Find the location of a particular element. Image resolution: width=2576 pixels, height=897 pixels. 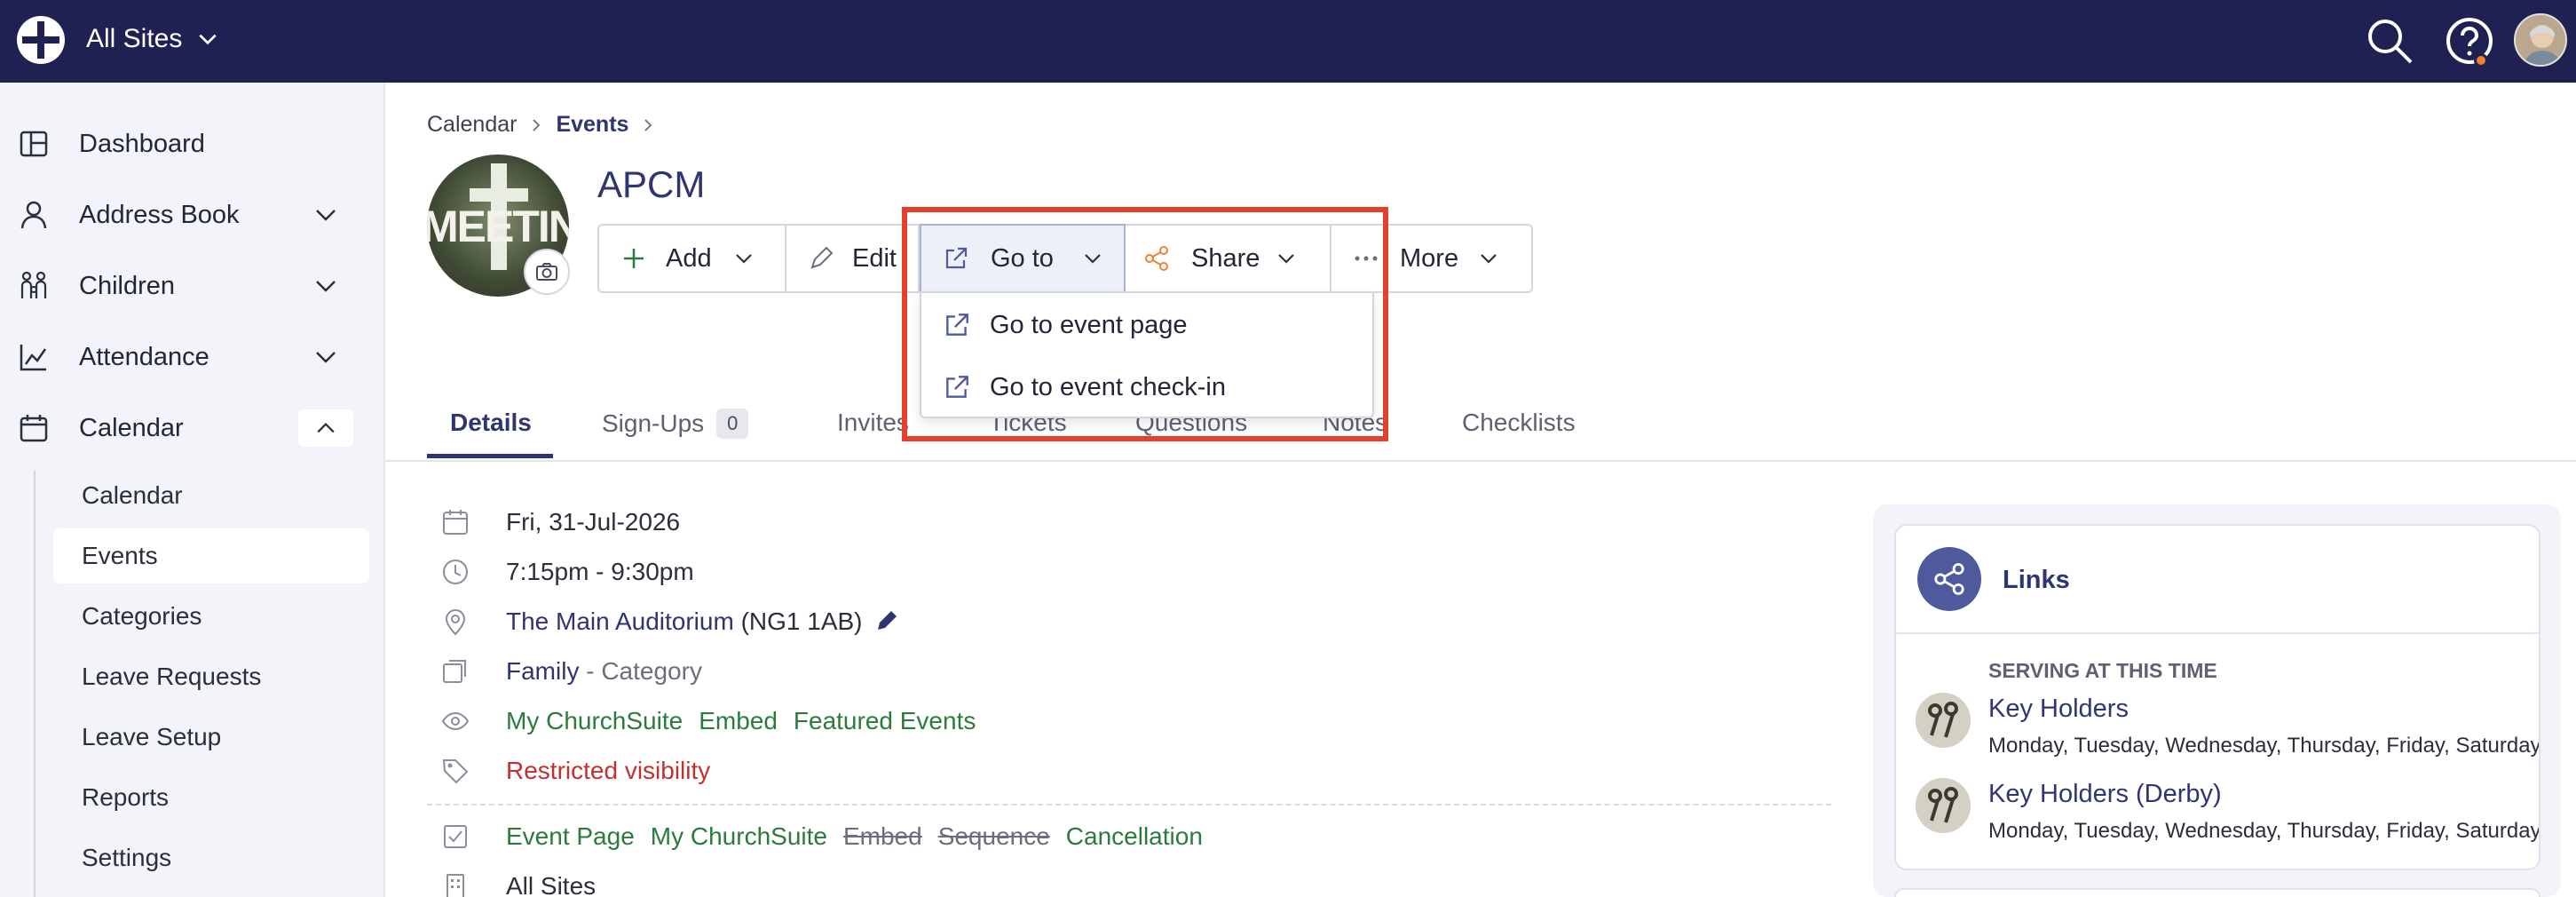

sidebar-item-label: Attendance is located at coordinates (144, 356).